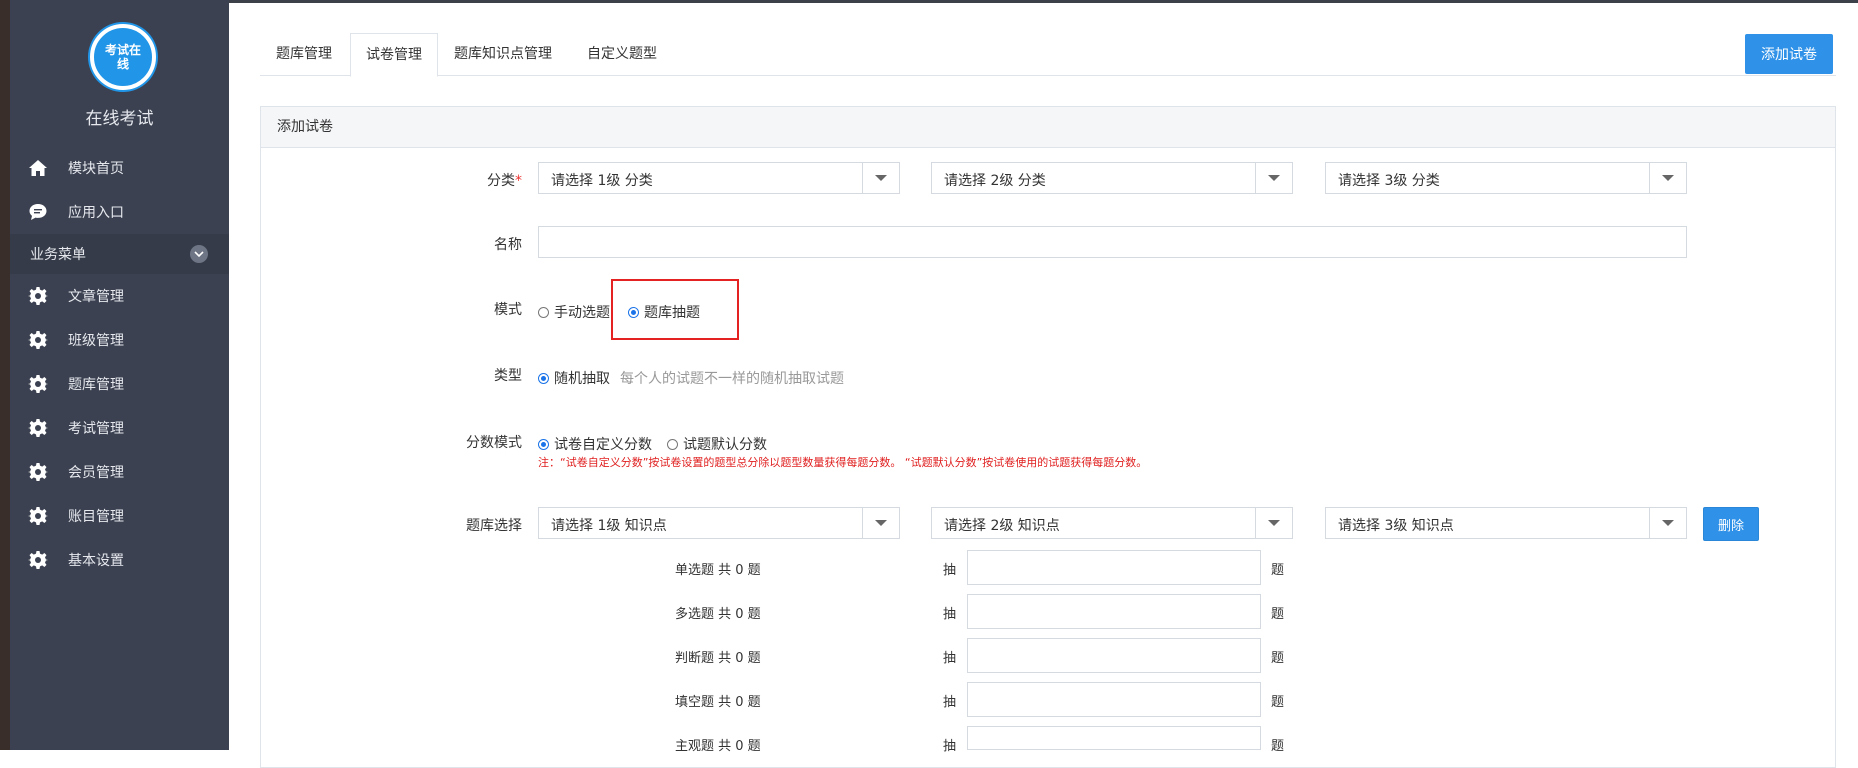 Image resolution: width=1858 pixels, height=768 pixels. Describe the element at coordinates (1048, 127) in the screenshot. I see `panel-title: 添加试卷` at that location.